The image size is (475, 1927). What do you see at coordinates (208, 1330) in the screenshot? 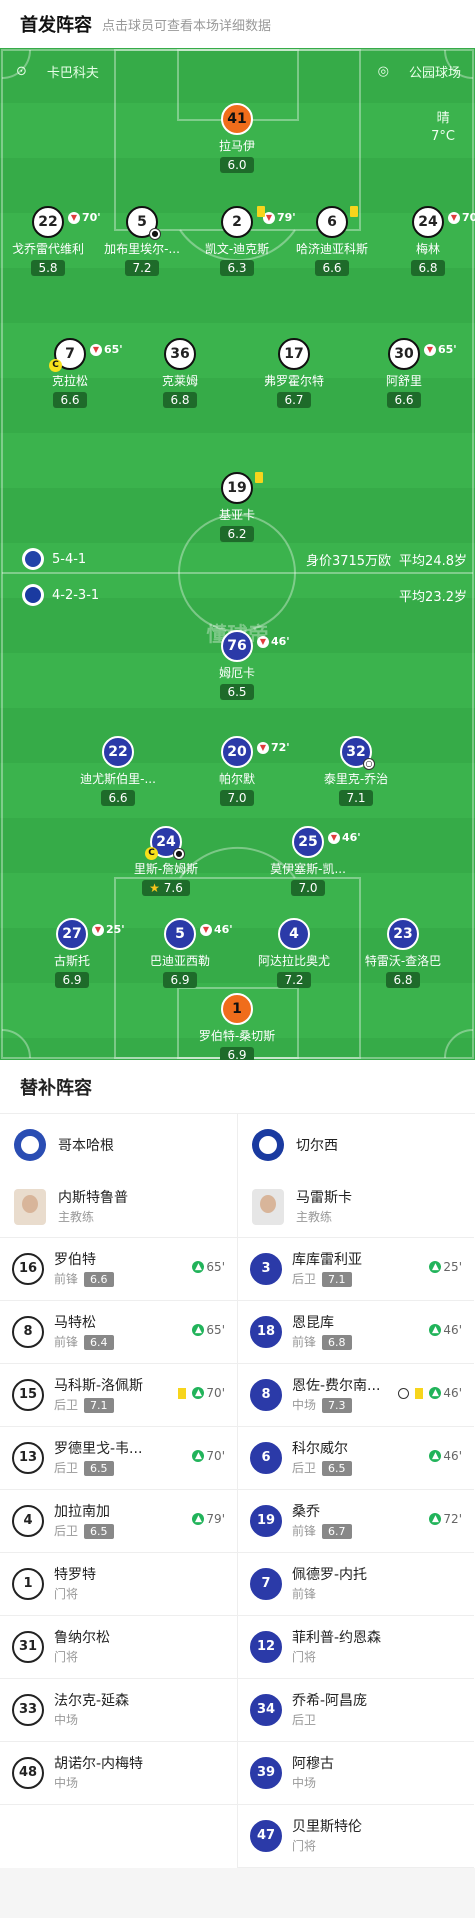
I see `sub-on-indicator: ▲ 65'` at bounding box center [208, 1330].